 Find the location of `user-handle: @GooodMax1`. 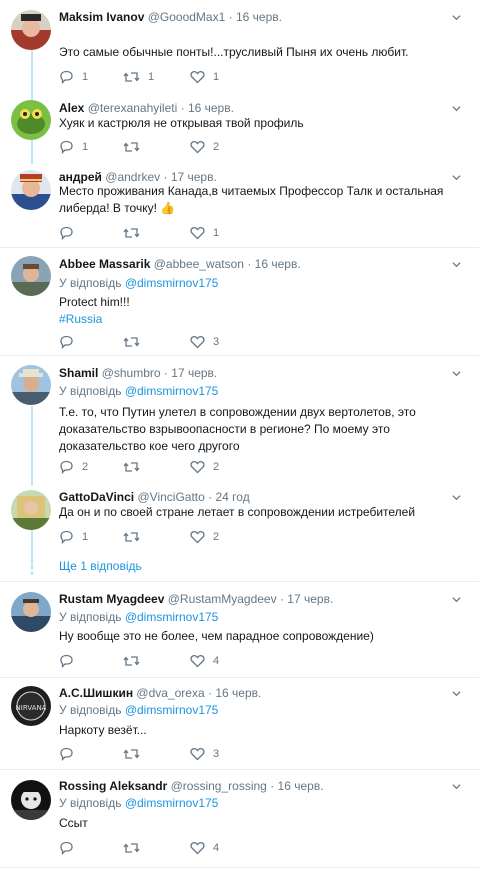

user-handle: @GooodMax1 is located at coordinates (187, 17).